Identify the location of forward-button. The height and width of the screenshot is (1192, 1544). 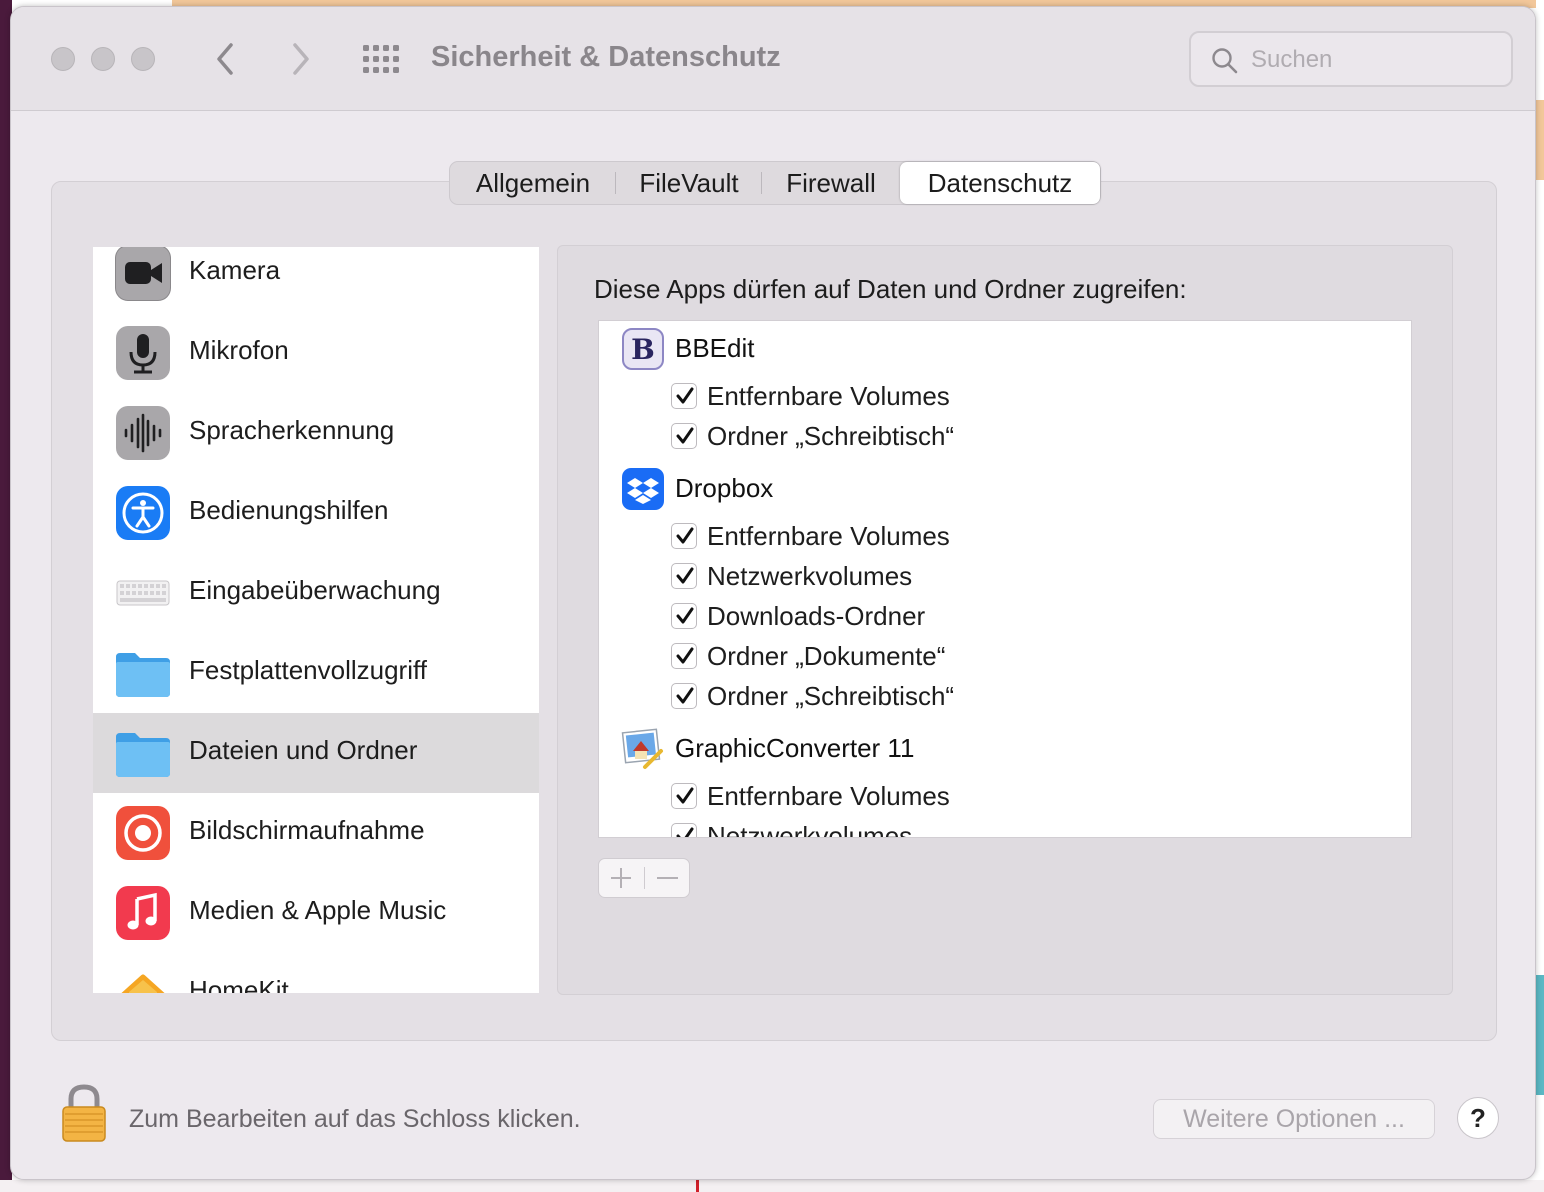
(301, 59).